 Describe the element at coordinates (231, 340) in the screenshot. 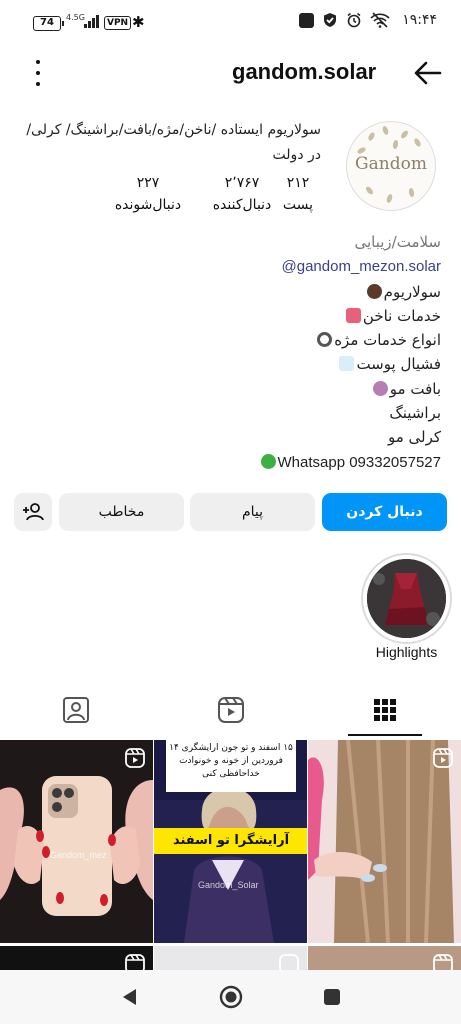

I see `bio-line: انواع خدمات مژه` at that location.